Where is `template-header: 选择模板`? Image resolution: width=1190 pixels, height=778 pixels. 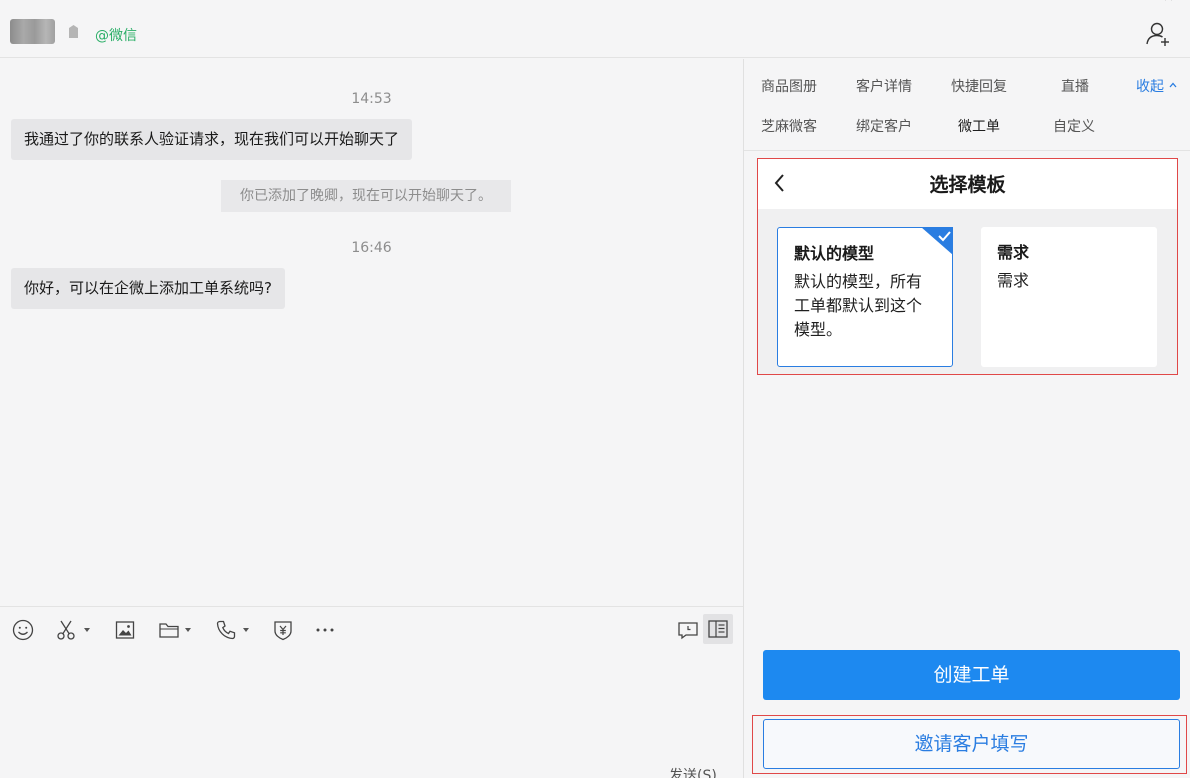
template-header: 选择模板 is located at coordinates (967, 184).